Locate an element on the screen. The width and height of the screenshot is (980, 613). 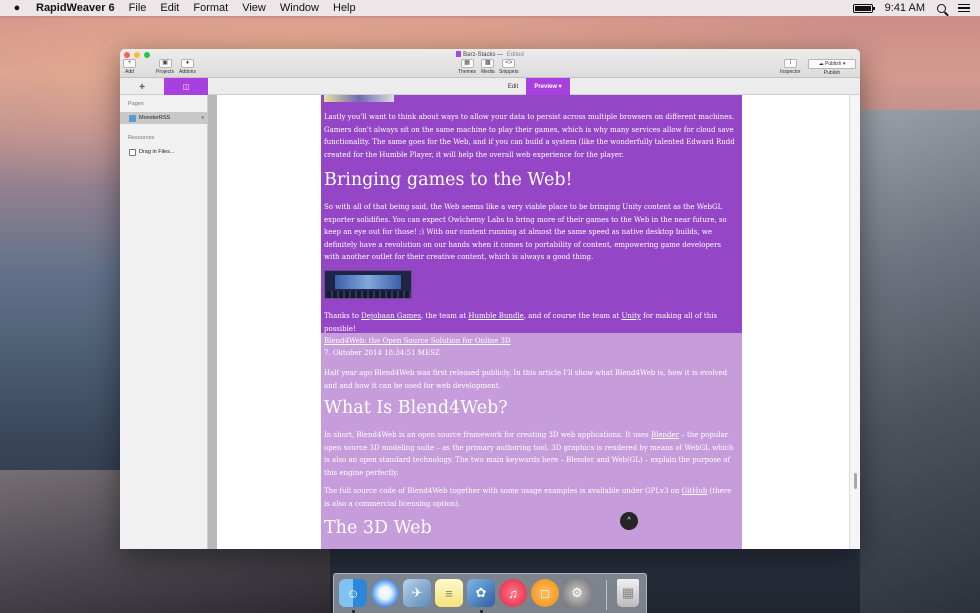
menu-file: File is located at coordinates (138, 8).